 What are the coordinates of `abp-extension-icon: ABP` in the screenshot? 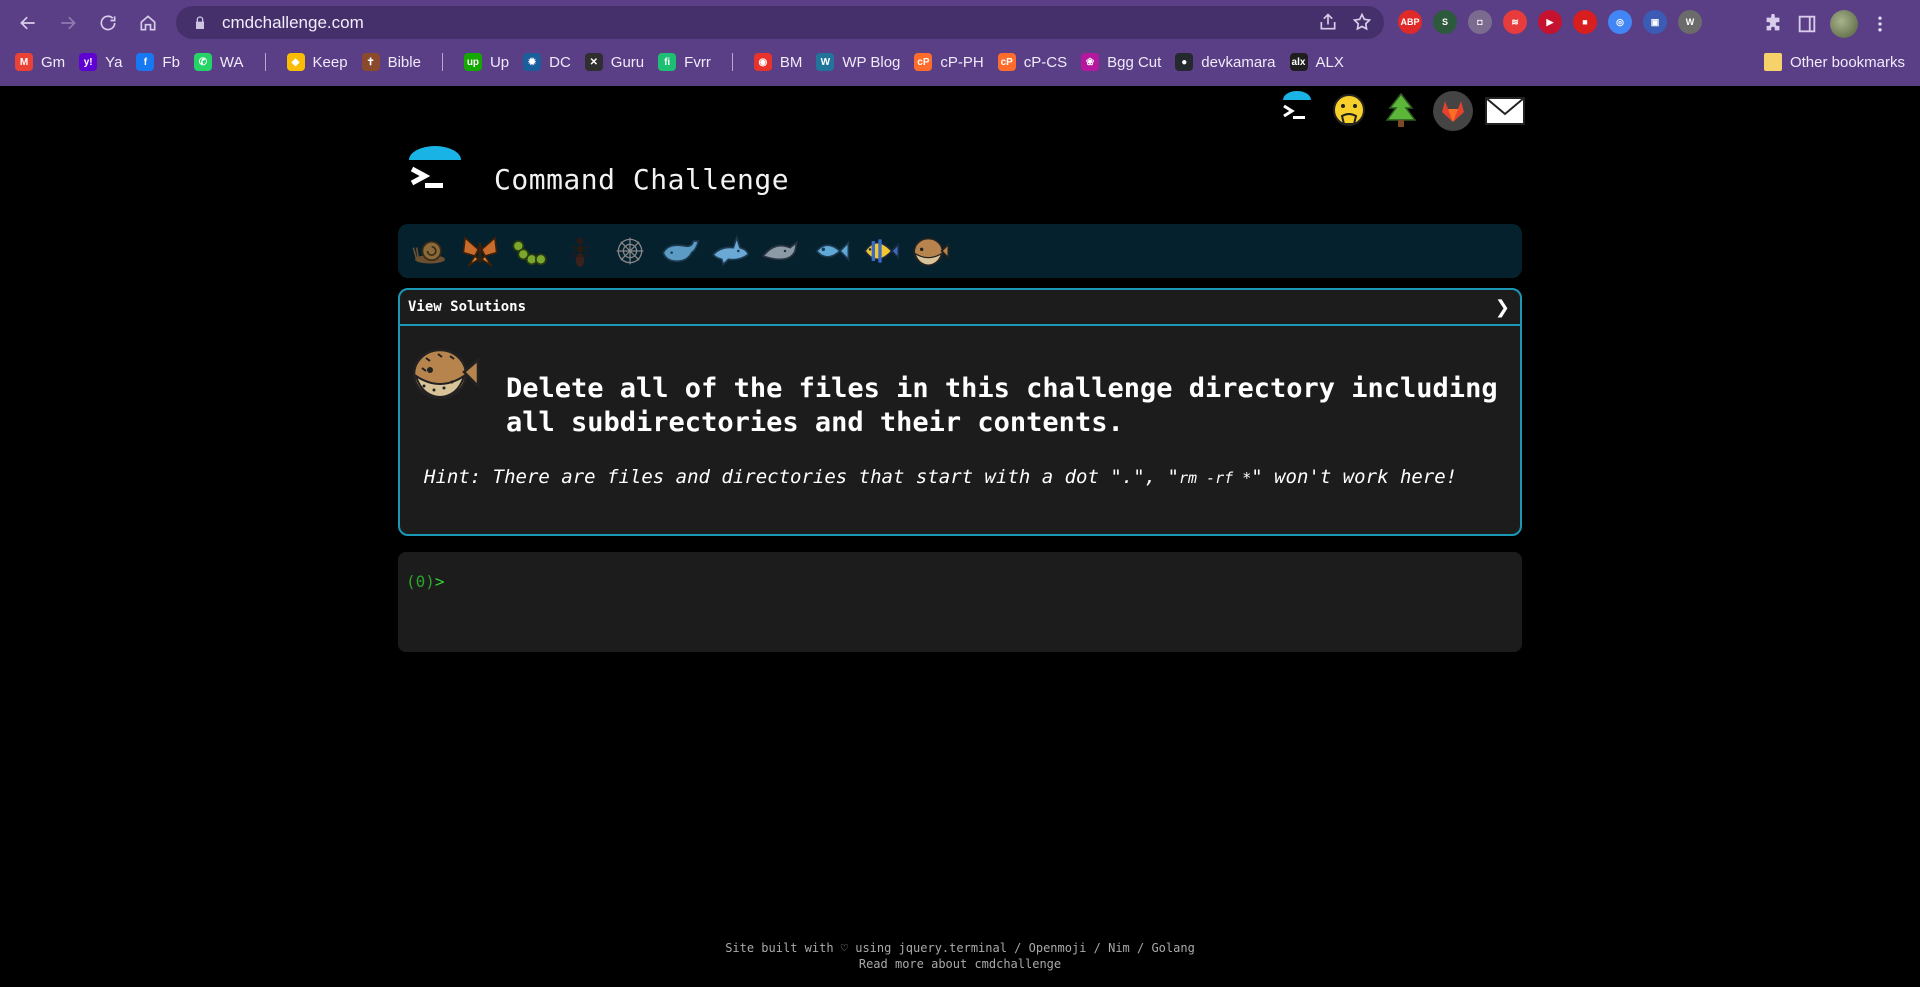 It's located at (1410, 22).